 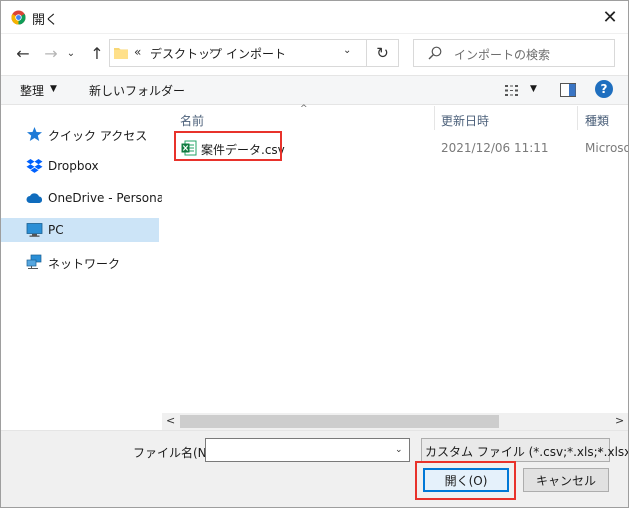 I want to click on view-caret-icon: ▼, so click(x=533, y=89).